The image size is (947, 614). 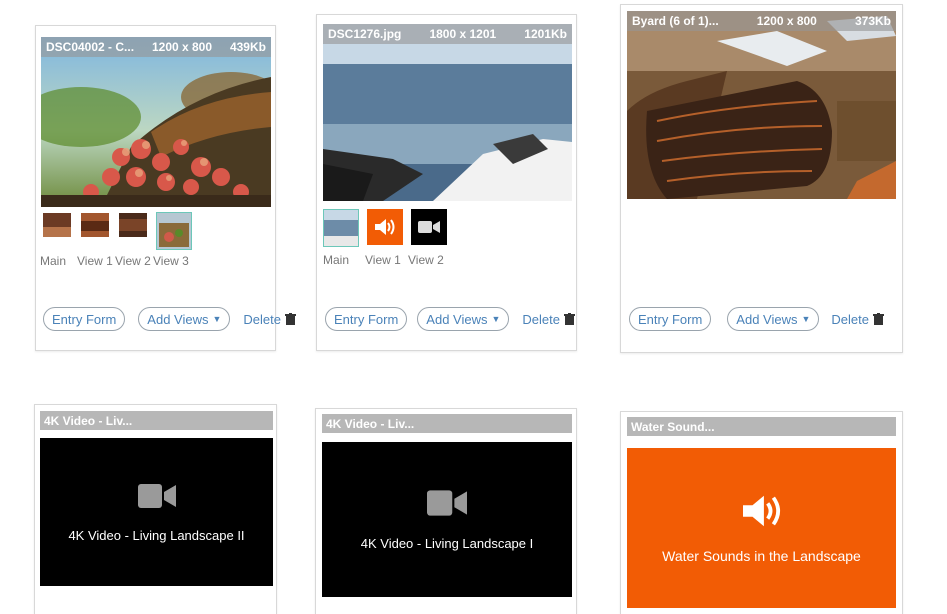 I want to click on thumb-labels: Main View 1 View 2, so click(x=383, y=260).